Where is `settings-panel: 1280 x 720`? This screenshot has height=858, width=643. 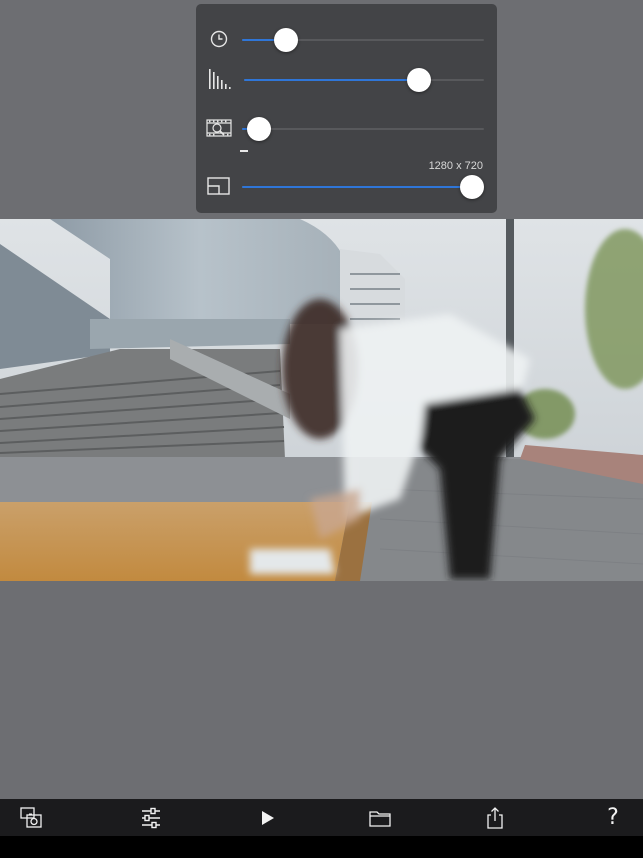 settings-panel: 1280 x 720 is located at coordinates (346, 108).